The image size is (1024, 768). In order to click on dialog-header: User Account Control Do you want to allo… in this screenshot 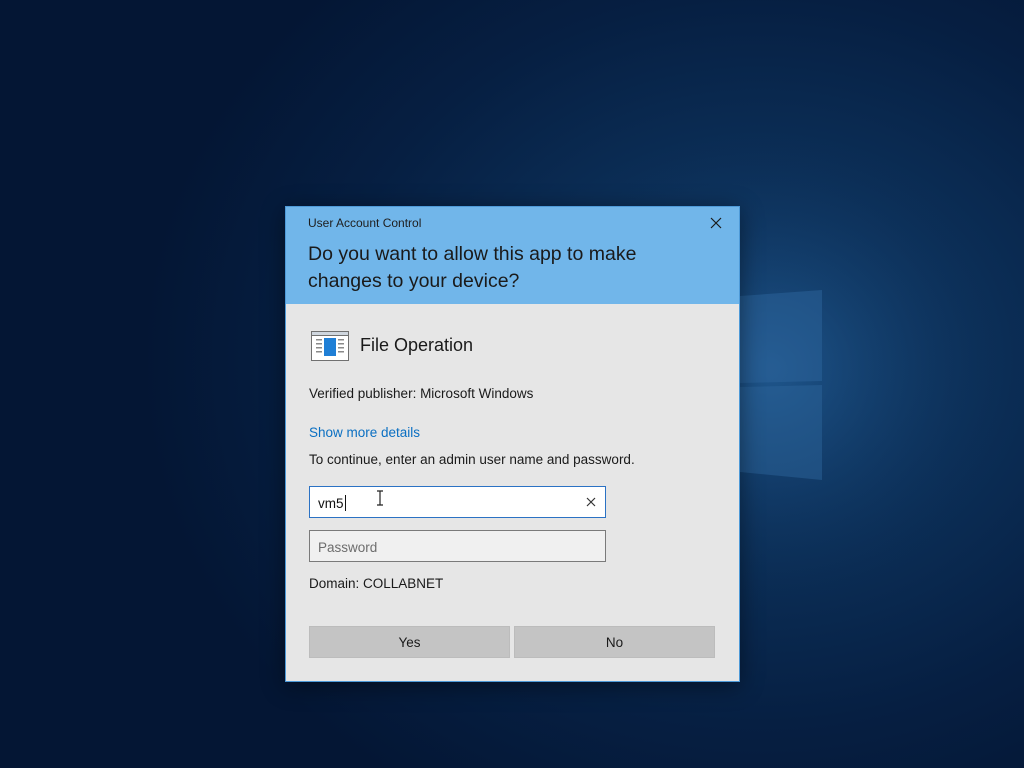, I will do `click(512, 255)`.